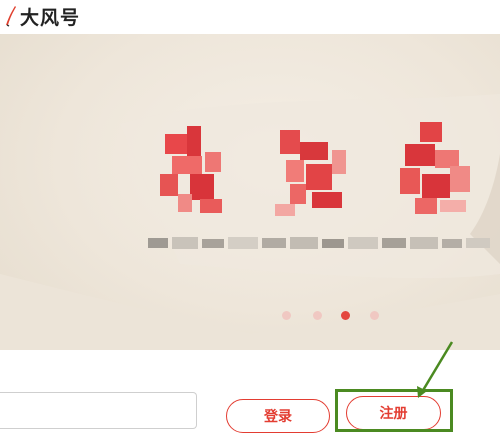 The image size is (500, 433). I want to click on top-bar: 大风号, so click(250, 17).